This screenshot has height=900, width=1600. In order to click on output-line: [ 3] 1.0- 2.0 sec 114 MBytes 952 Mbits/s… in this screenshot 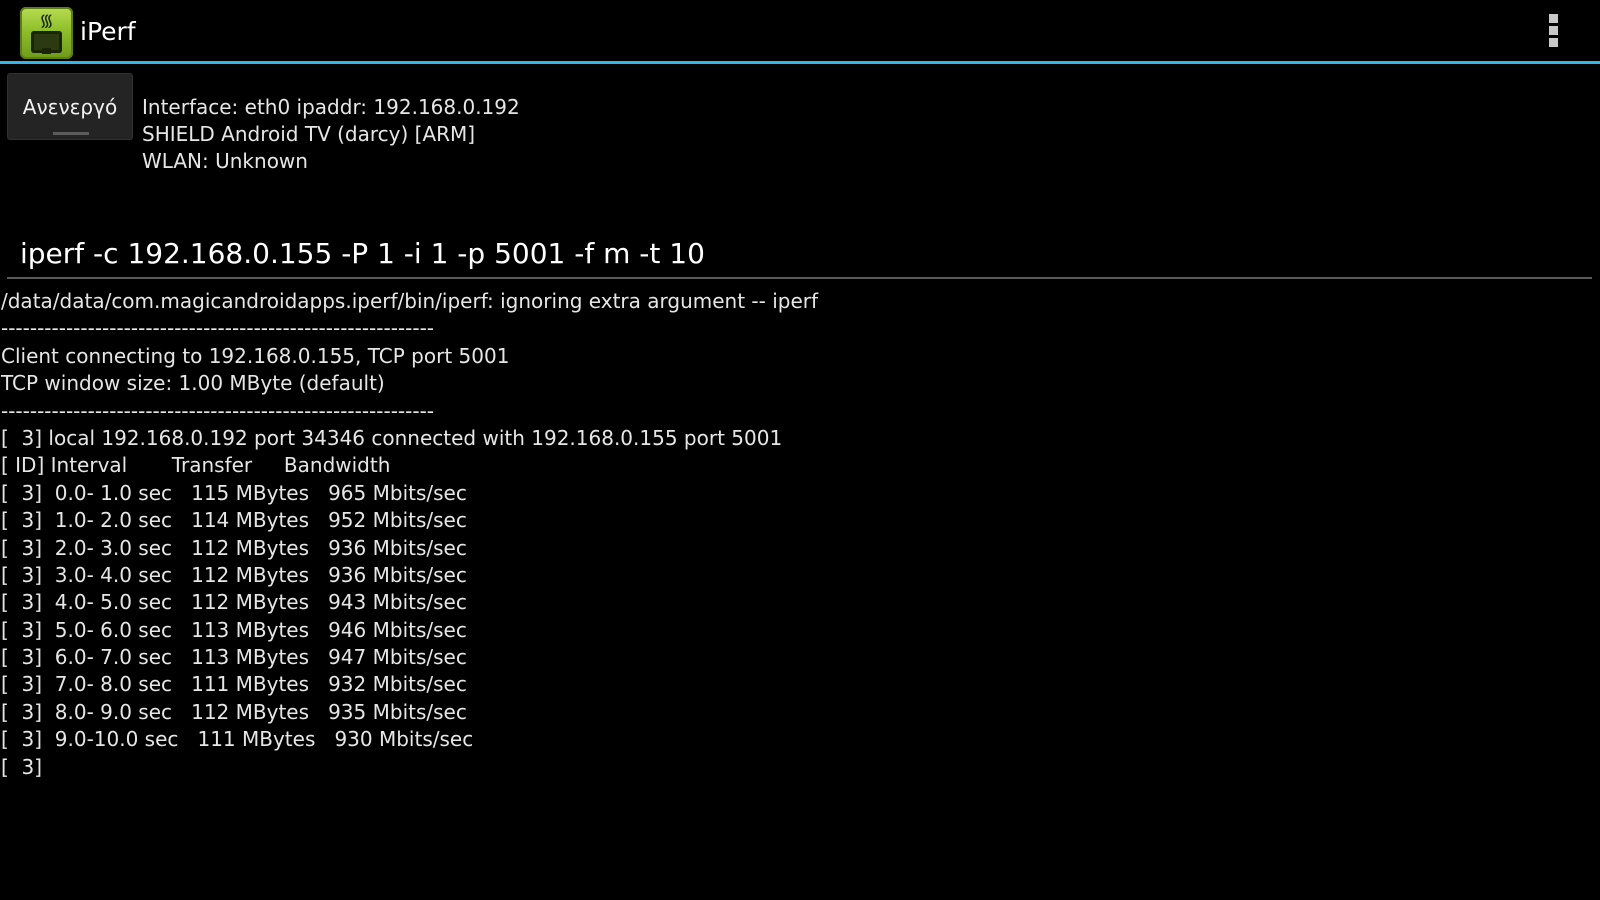, I will do `click(234, 520)`.